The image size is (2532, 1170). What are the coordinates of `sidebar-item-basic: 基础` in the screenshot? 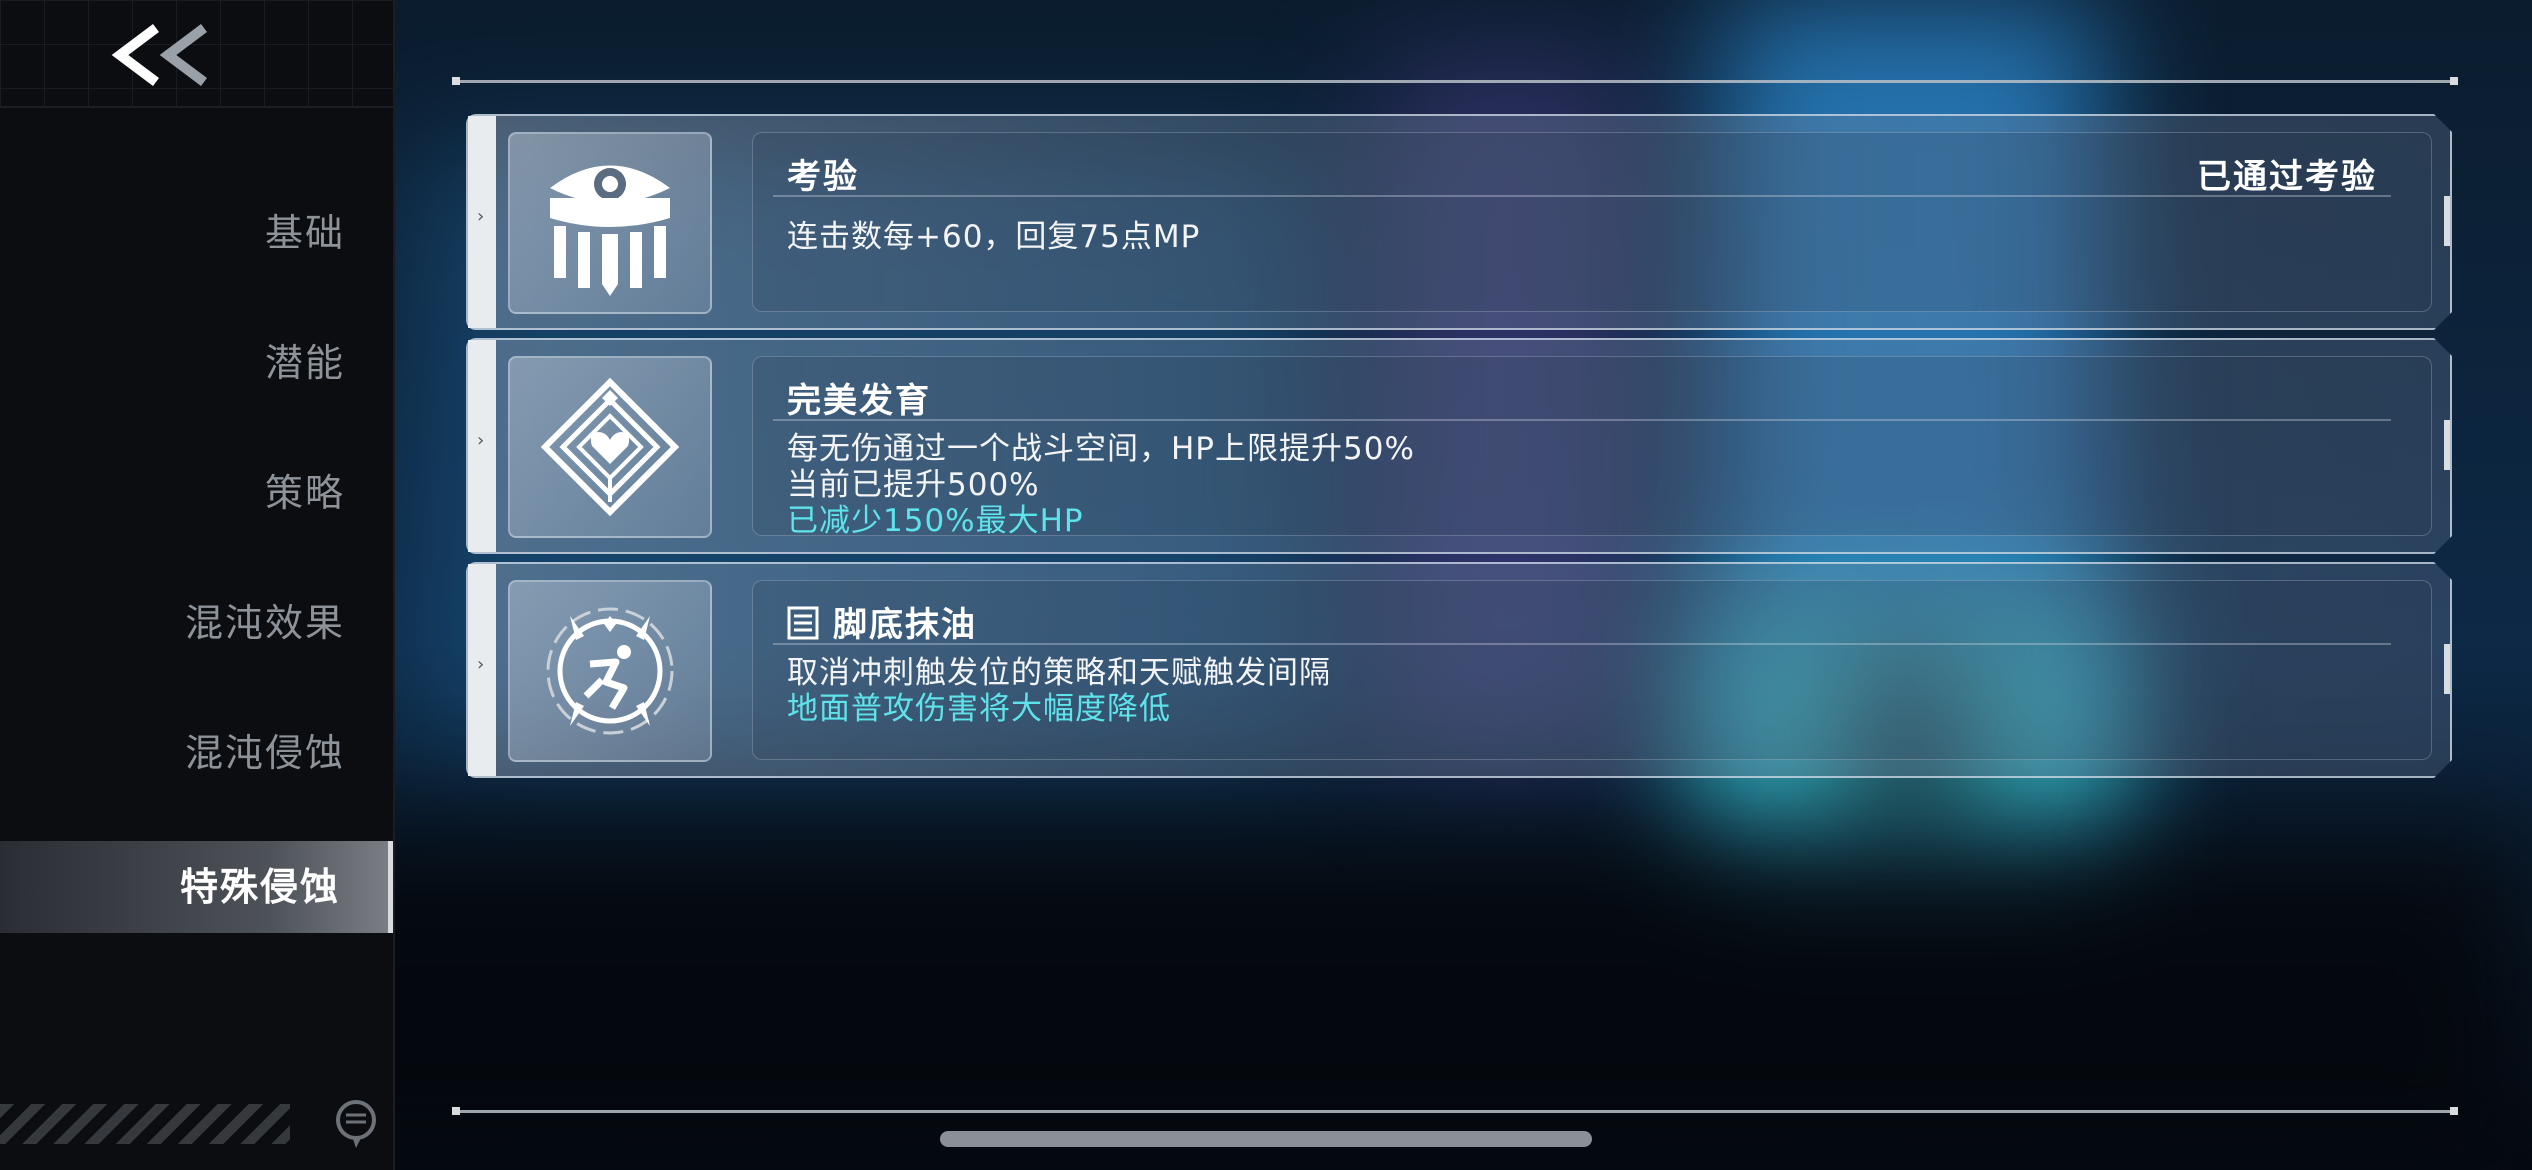 It's located at (305, 233).